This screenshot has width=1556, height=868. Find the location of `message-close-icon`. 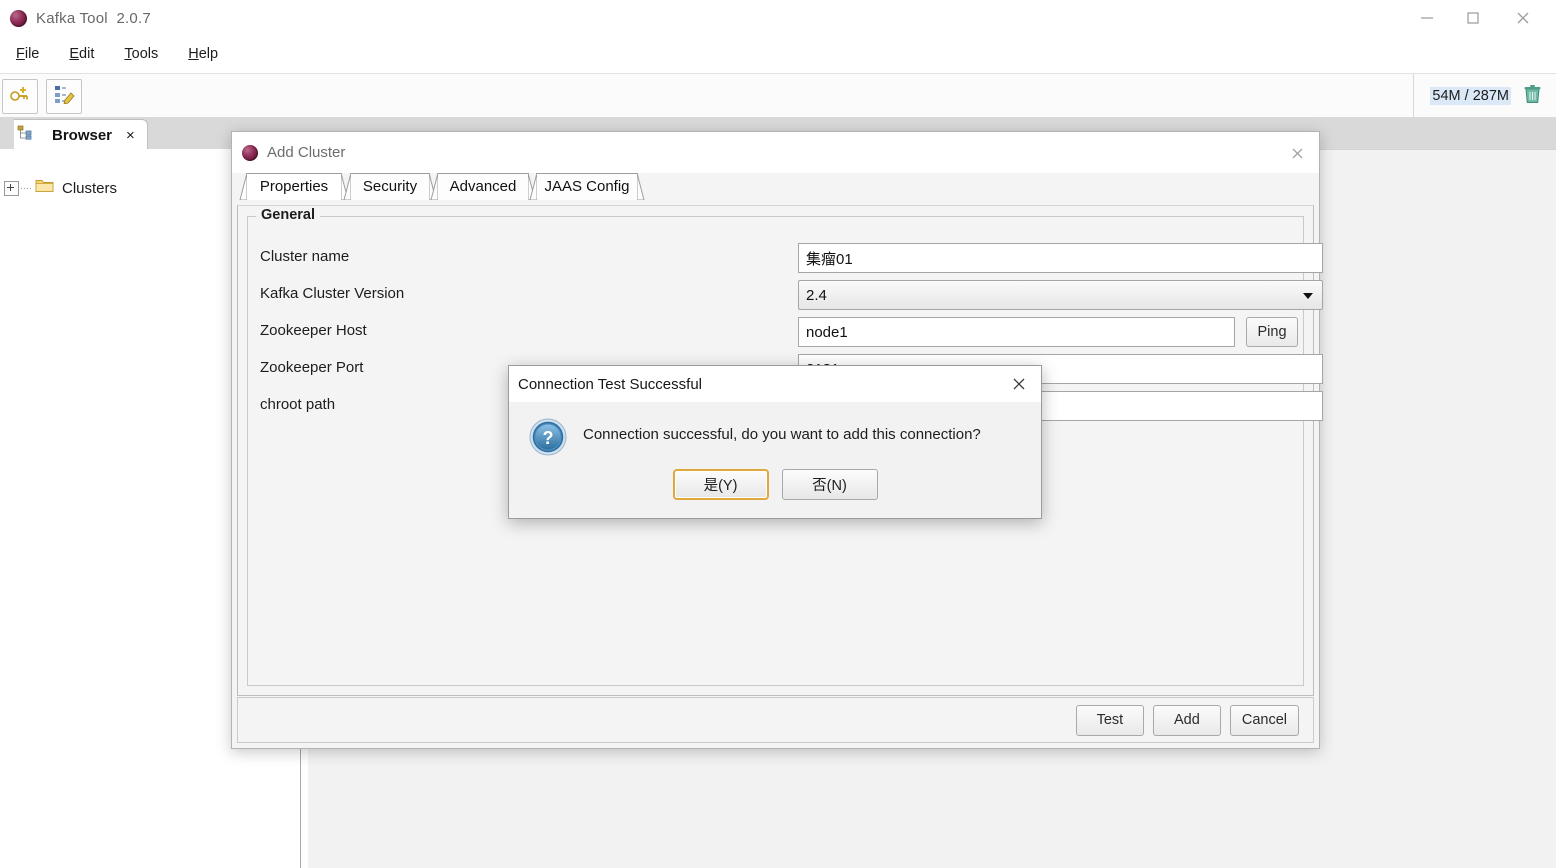

message-close-icon is located at coordinates (1019, 384).